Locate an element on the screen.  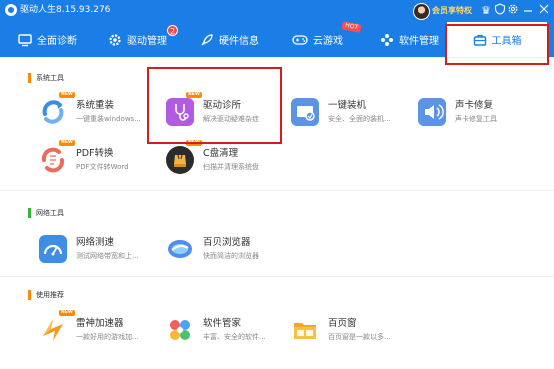
tab-label: 软件管理 is located at coordinates (419, 41).